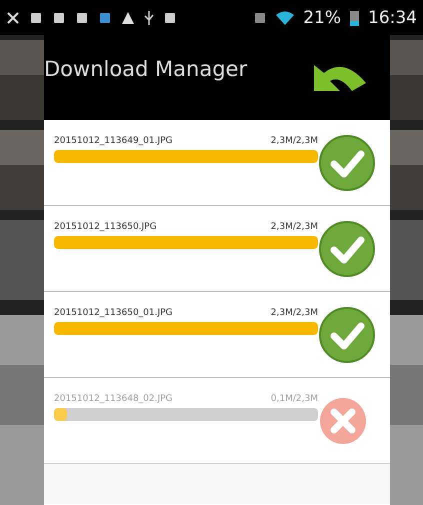 This screenshot has height=505, width=423. I want to click on app-icon, so click(105, 17).